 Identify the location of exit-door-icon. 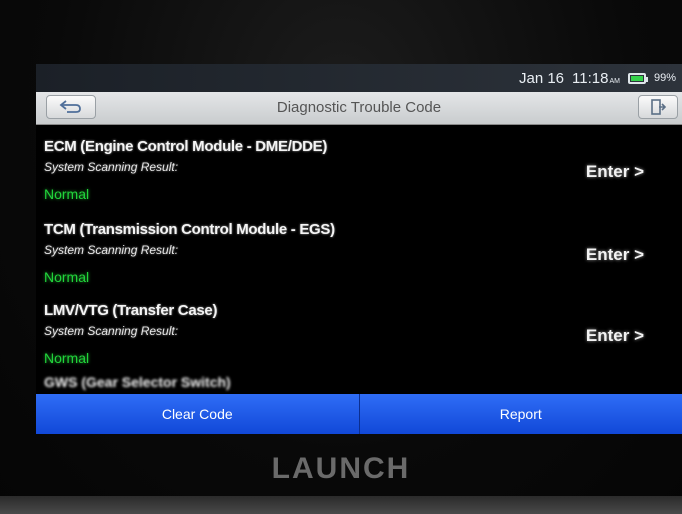
(659, 107).